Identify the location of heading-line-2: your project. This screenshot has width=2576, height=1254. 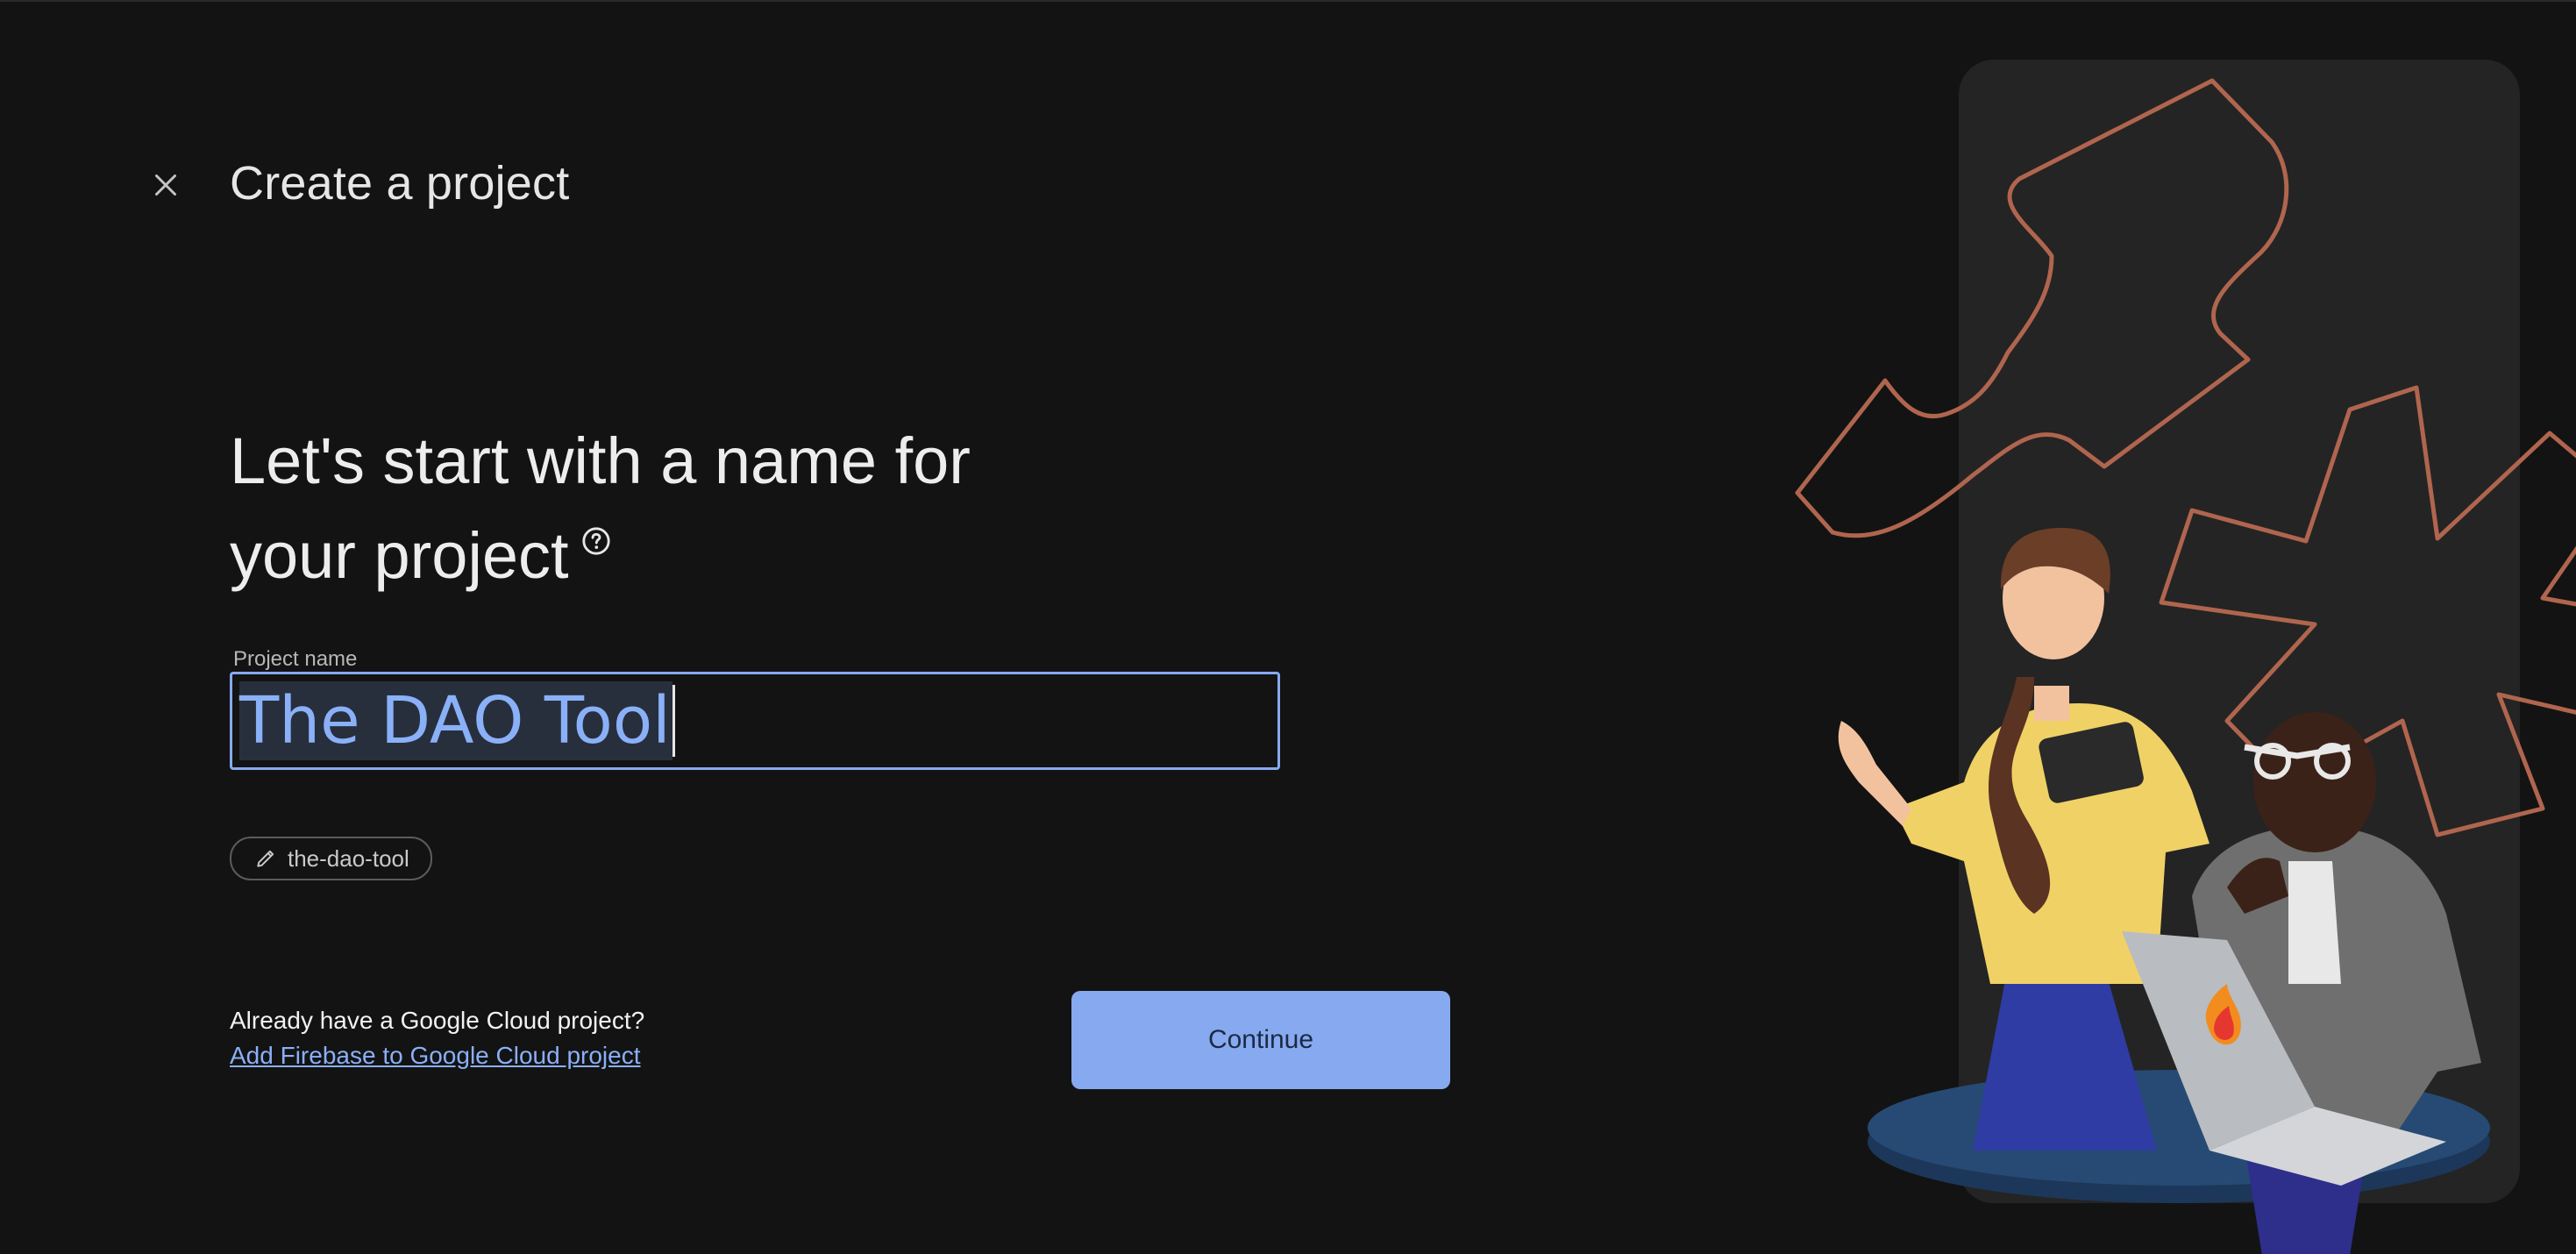
(399, 555).